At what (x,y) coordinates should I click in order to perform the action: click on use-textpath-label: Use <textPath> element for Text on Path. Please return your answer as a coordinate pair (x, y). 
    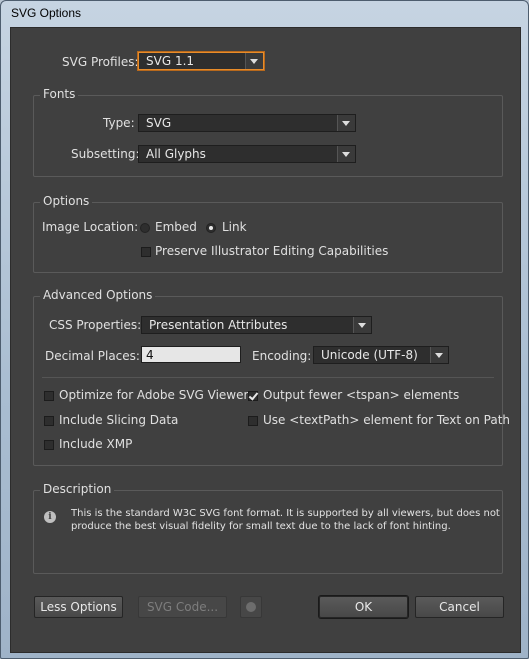
    Looking at the image, I should click on (386, 420).